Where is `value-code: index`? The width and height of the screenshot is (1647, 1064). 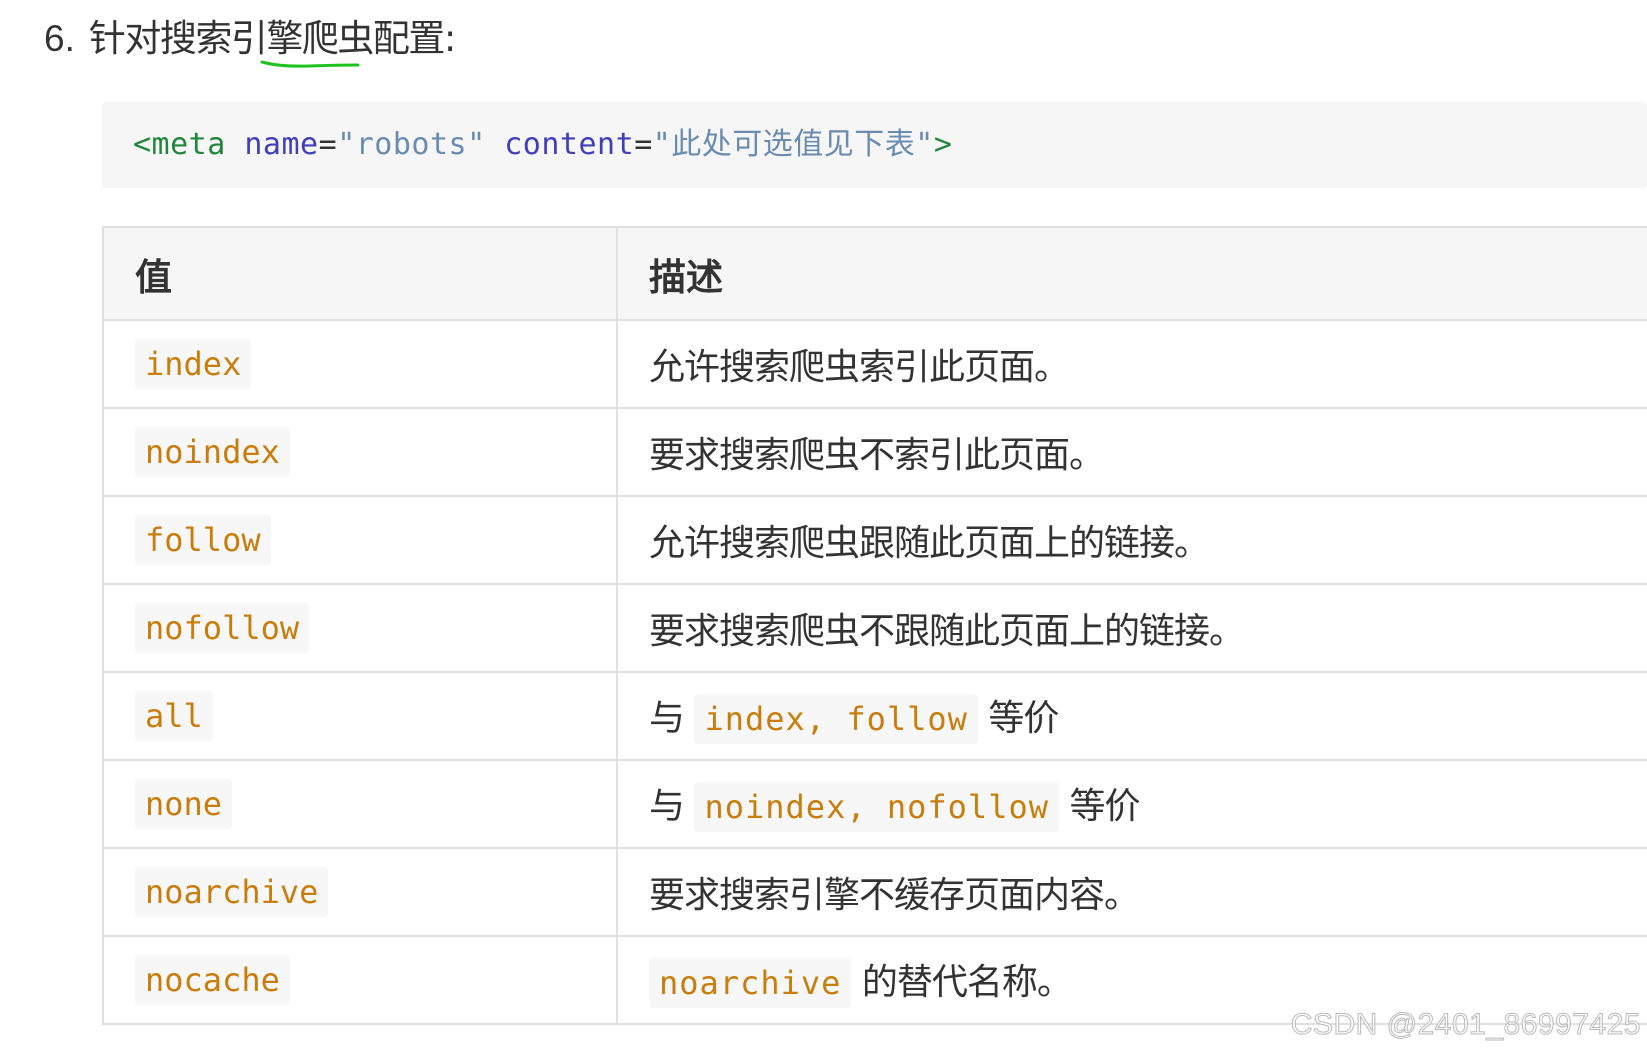 value-code: index is located at coordinates (193, 364).